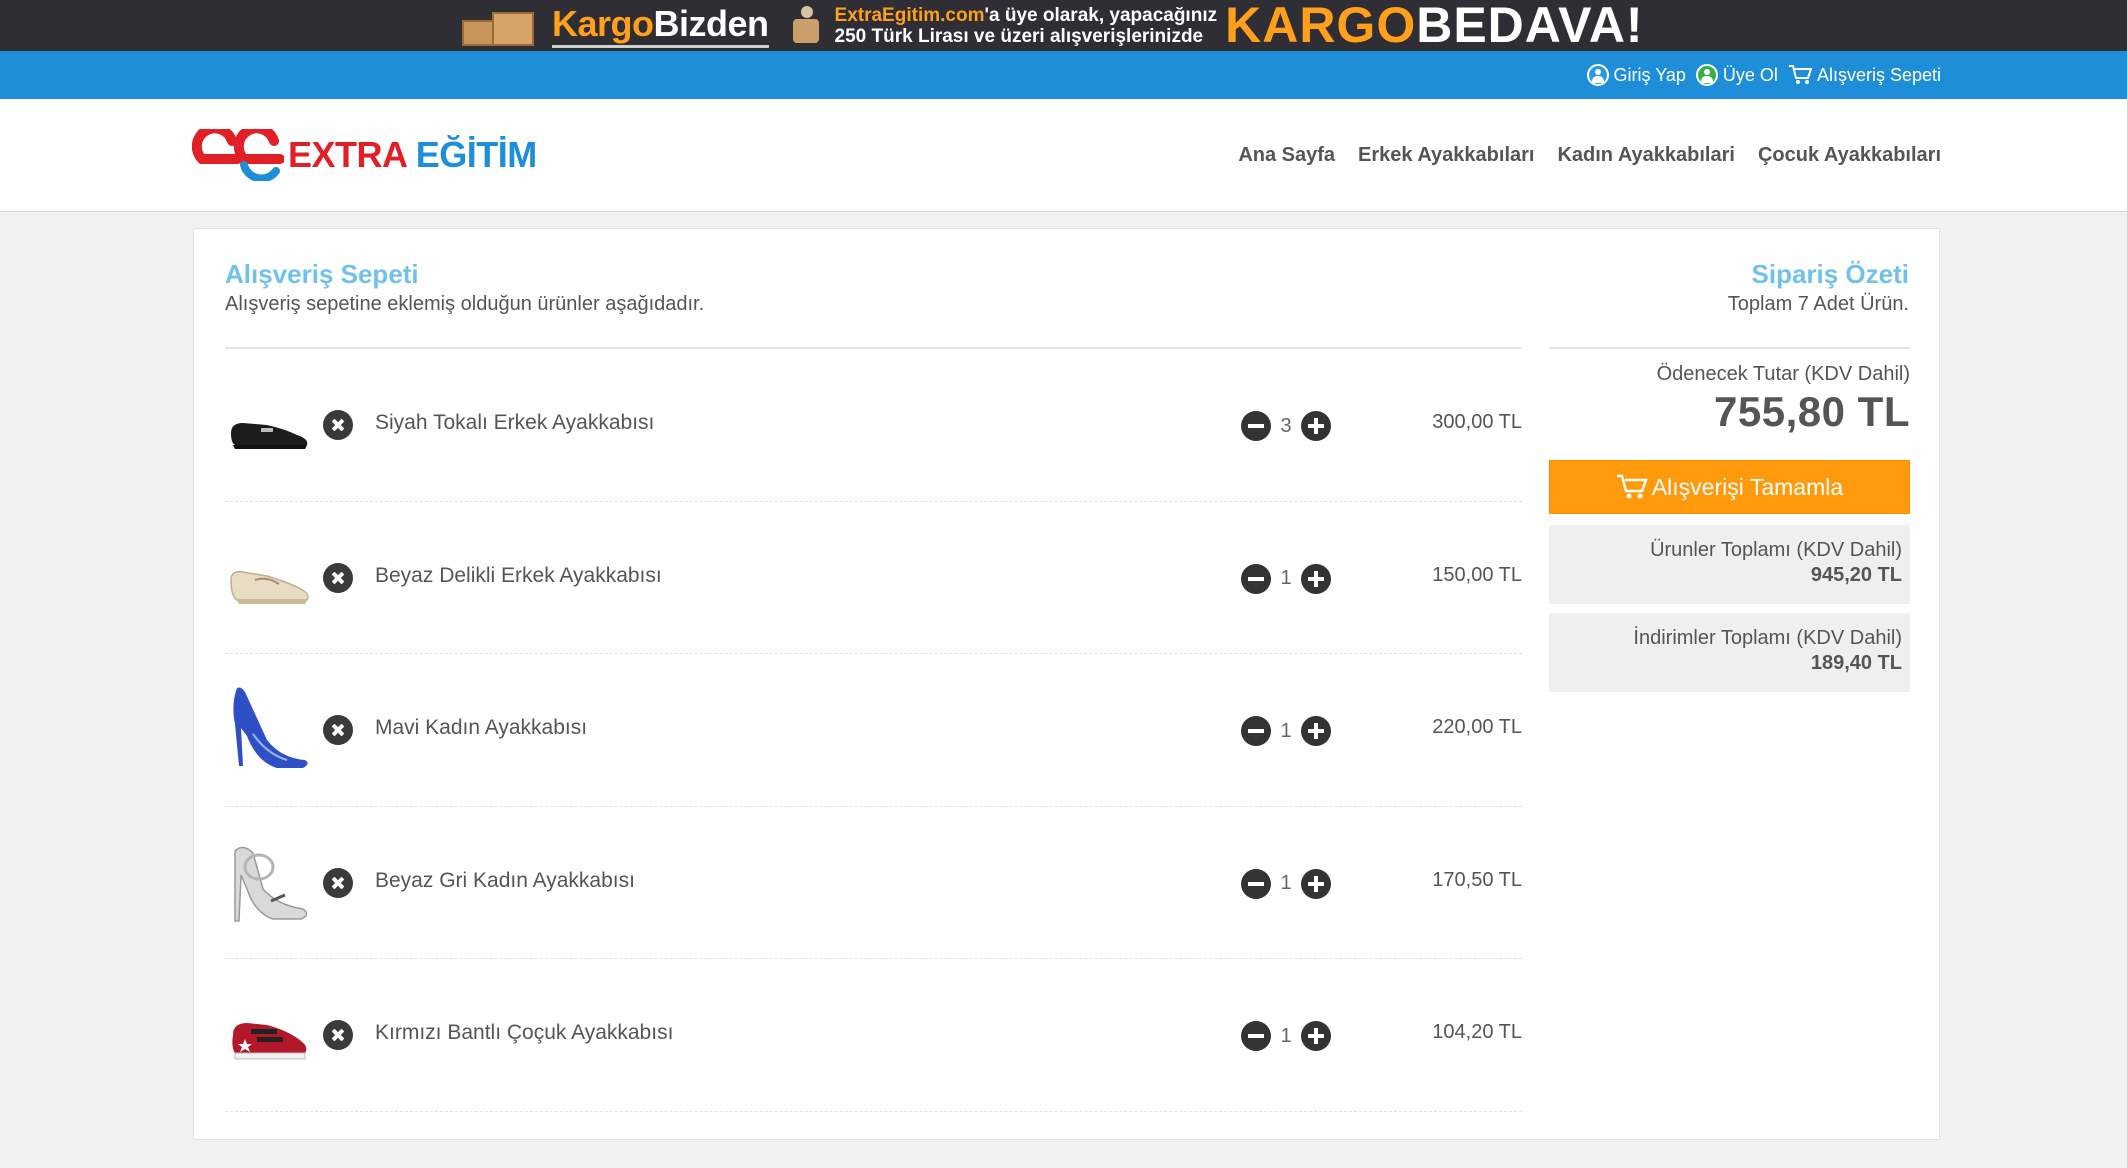 This screenshot has height=1168, width=2127. What do you see at coordinates (1776, 550) in the screenshot?
I see `products-total-label: Ürunler Toplamı (KDV Dahil)` at bounding box center [1776, 550].